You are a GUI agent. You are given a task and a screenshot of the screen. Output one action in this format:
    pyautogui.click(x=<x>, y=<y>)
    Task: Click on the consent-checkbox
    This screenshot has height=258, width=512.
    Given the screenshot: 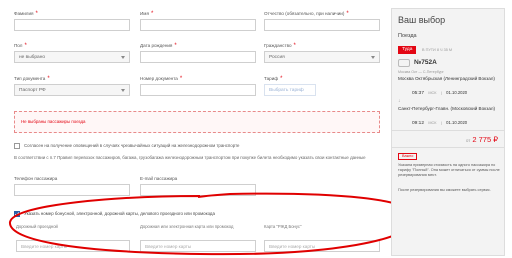 What is the action you would take?
    pyautogui.click(x=17, y=146)
    